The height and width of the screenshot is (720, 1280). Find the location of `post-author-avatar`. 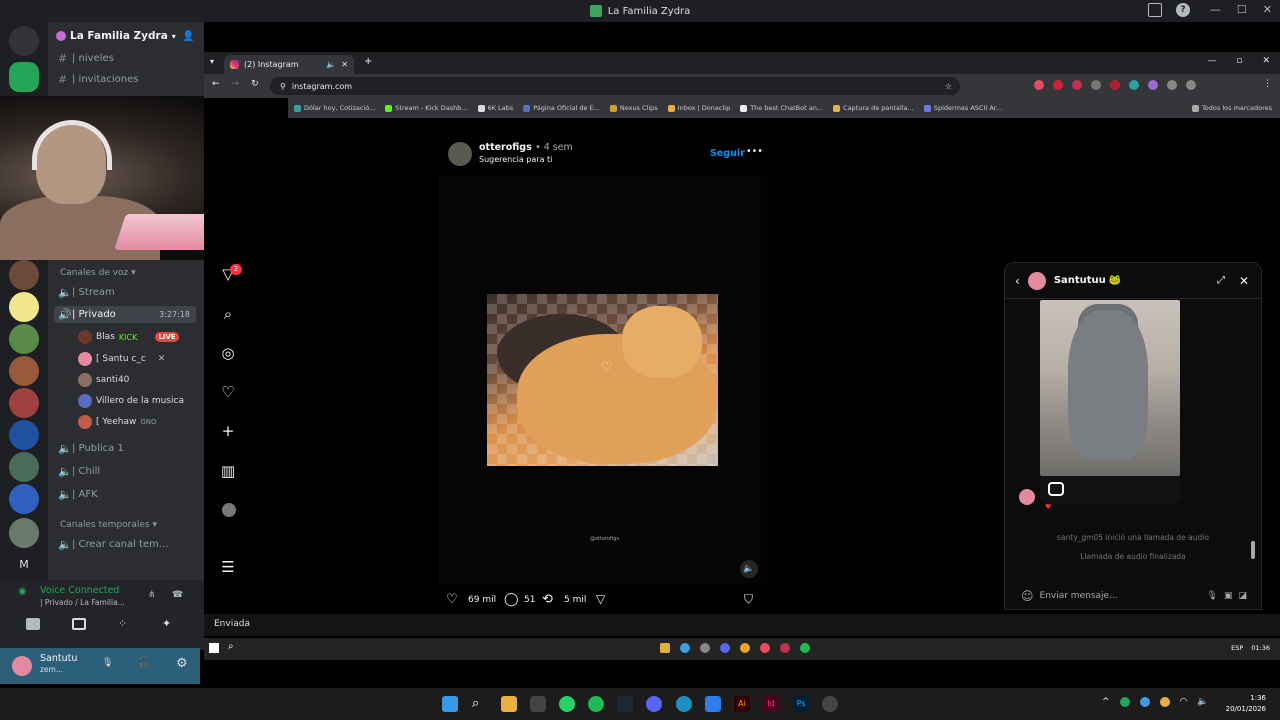

post-author-avatar is located at coordinates (460, 154).